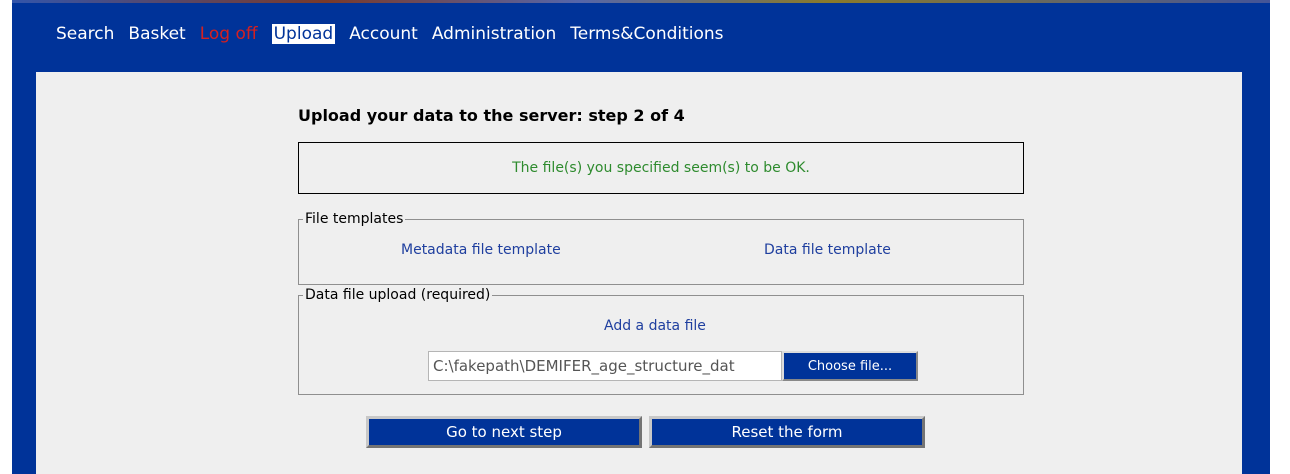 The height and width of the screenshot is (474, 1290). What do you see at coordinates (156, 34) in the screenshot?
I see `nav-basket: Basket` at bounding box center [156, 34].